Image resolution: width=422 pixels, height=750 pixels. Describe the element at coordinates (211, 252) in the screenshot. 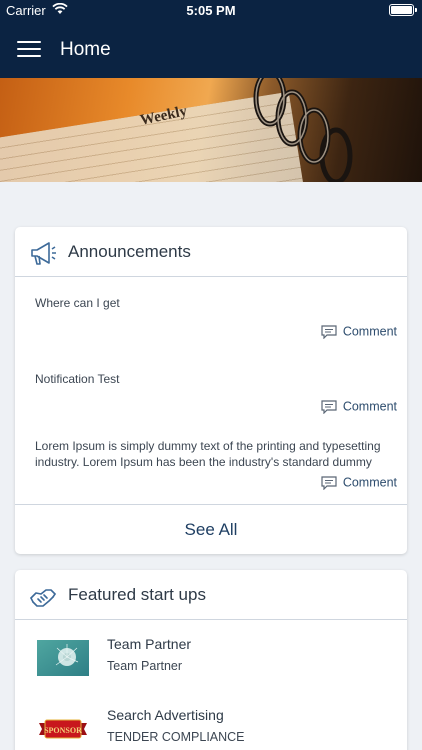

I see `announcements-header: Announcements` at that location.